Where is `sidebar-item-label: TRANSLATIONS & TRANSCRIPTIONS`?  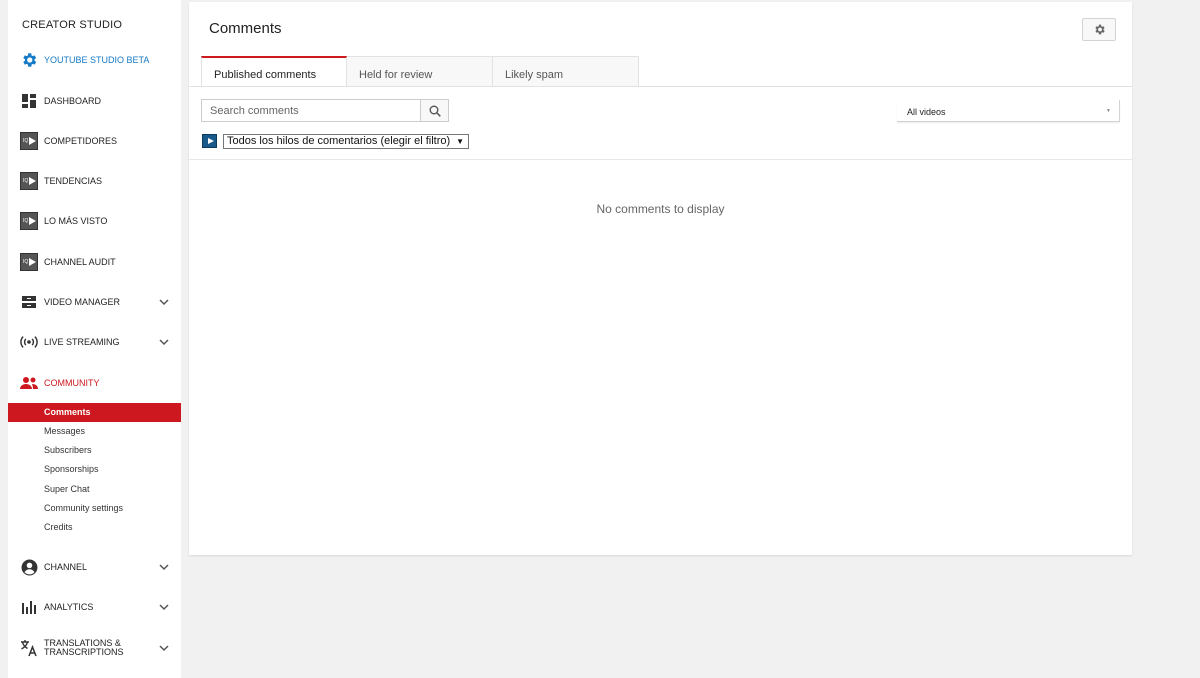
sidebar-item-label: TRANSLATIONS & TRANSCRIPTIONS is located at coordinates (84, 647).